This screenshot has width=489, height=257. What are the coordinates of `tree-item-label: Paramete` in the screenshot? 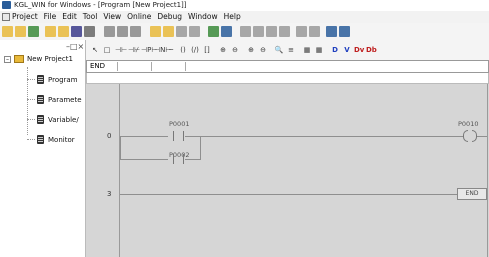 It's located at (65, 99).